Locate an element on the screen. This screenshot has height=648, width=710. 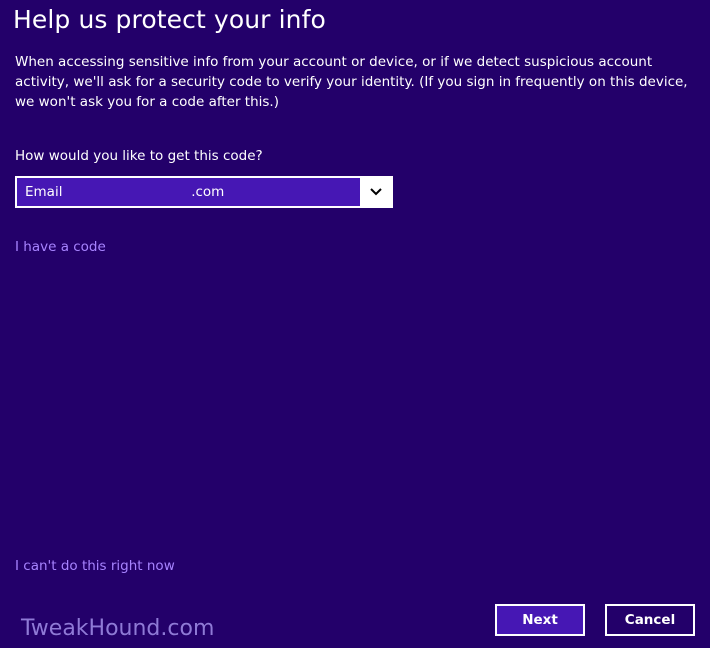
i-have-a-code-link: I have a code is located at coordinates (60, 247).